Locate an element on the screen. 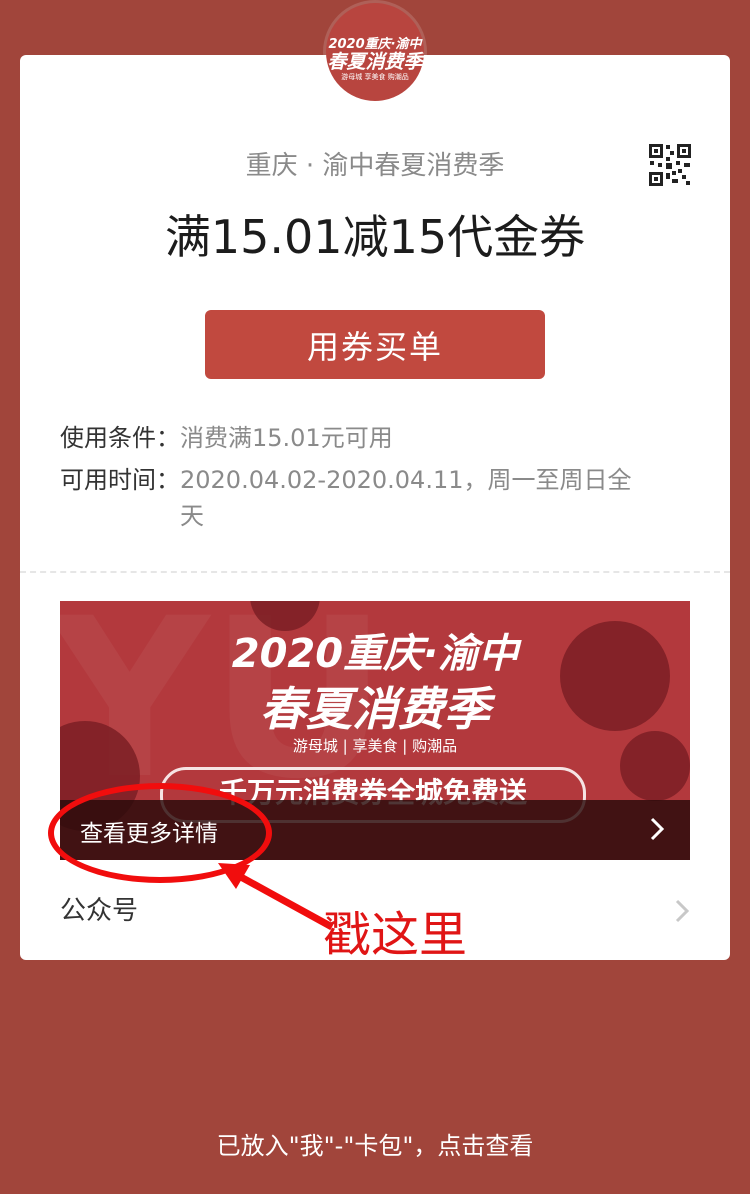 This screenshot has height=1194, width=750. coupon-title: 满15.01减15代金券 is located at coordinates (375, 237).